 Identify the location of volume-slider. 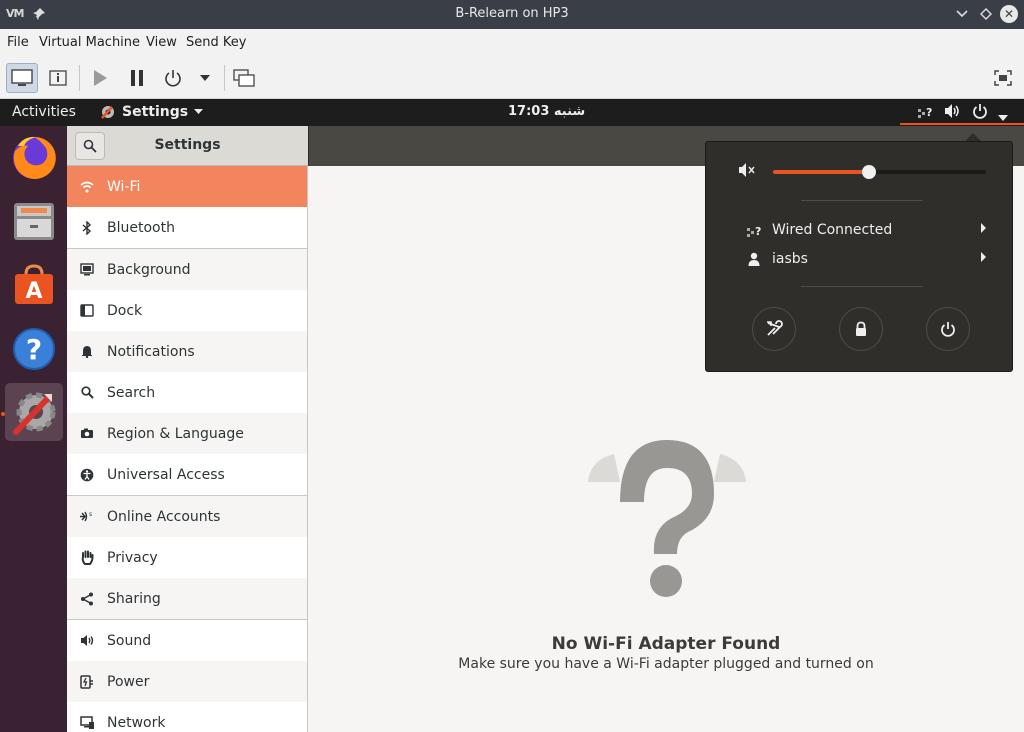
(879, 172).